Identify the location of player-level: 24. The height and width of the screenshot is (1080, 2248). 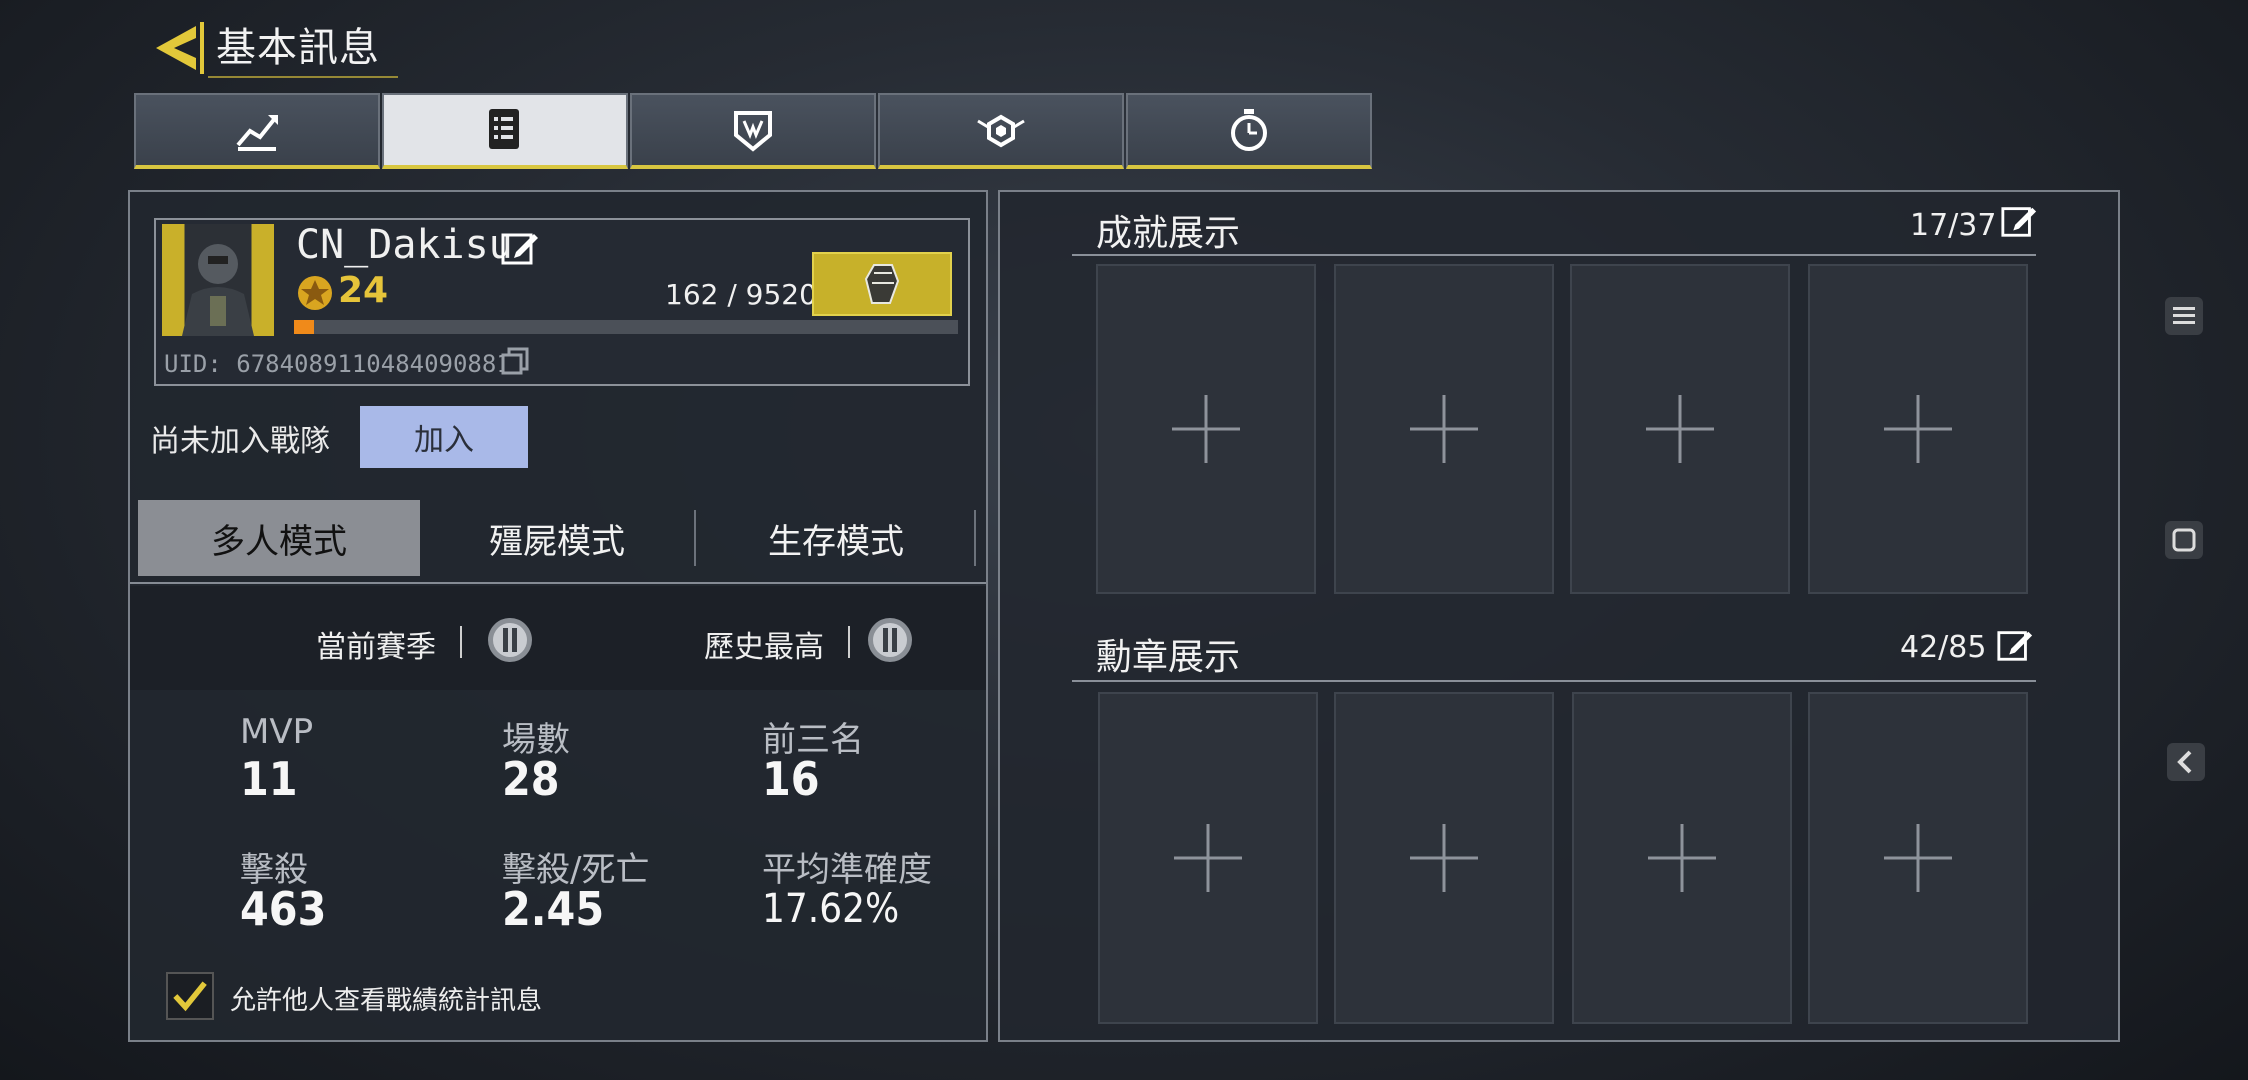
(363, 290).